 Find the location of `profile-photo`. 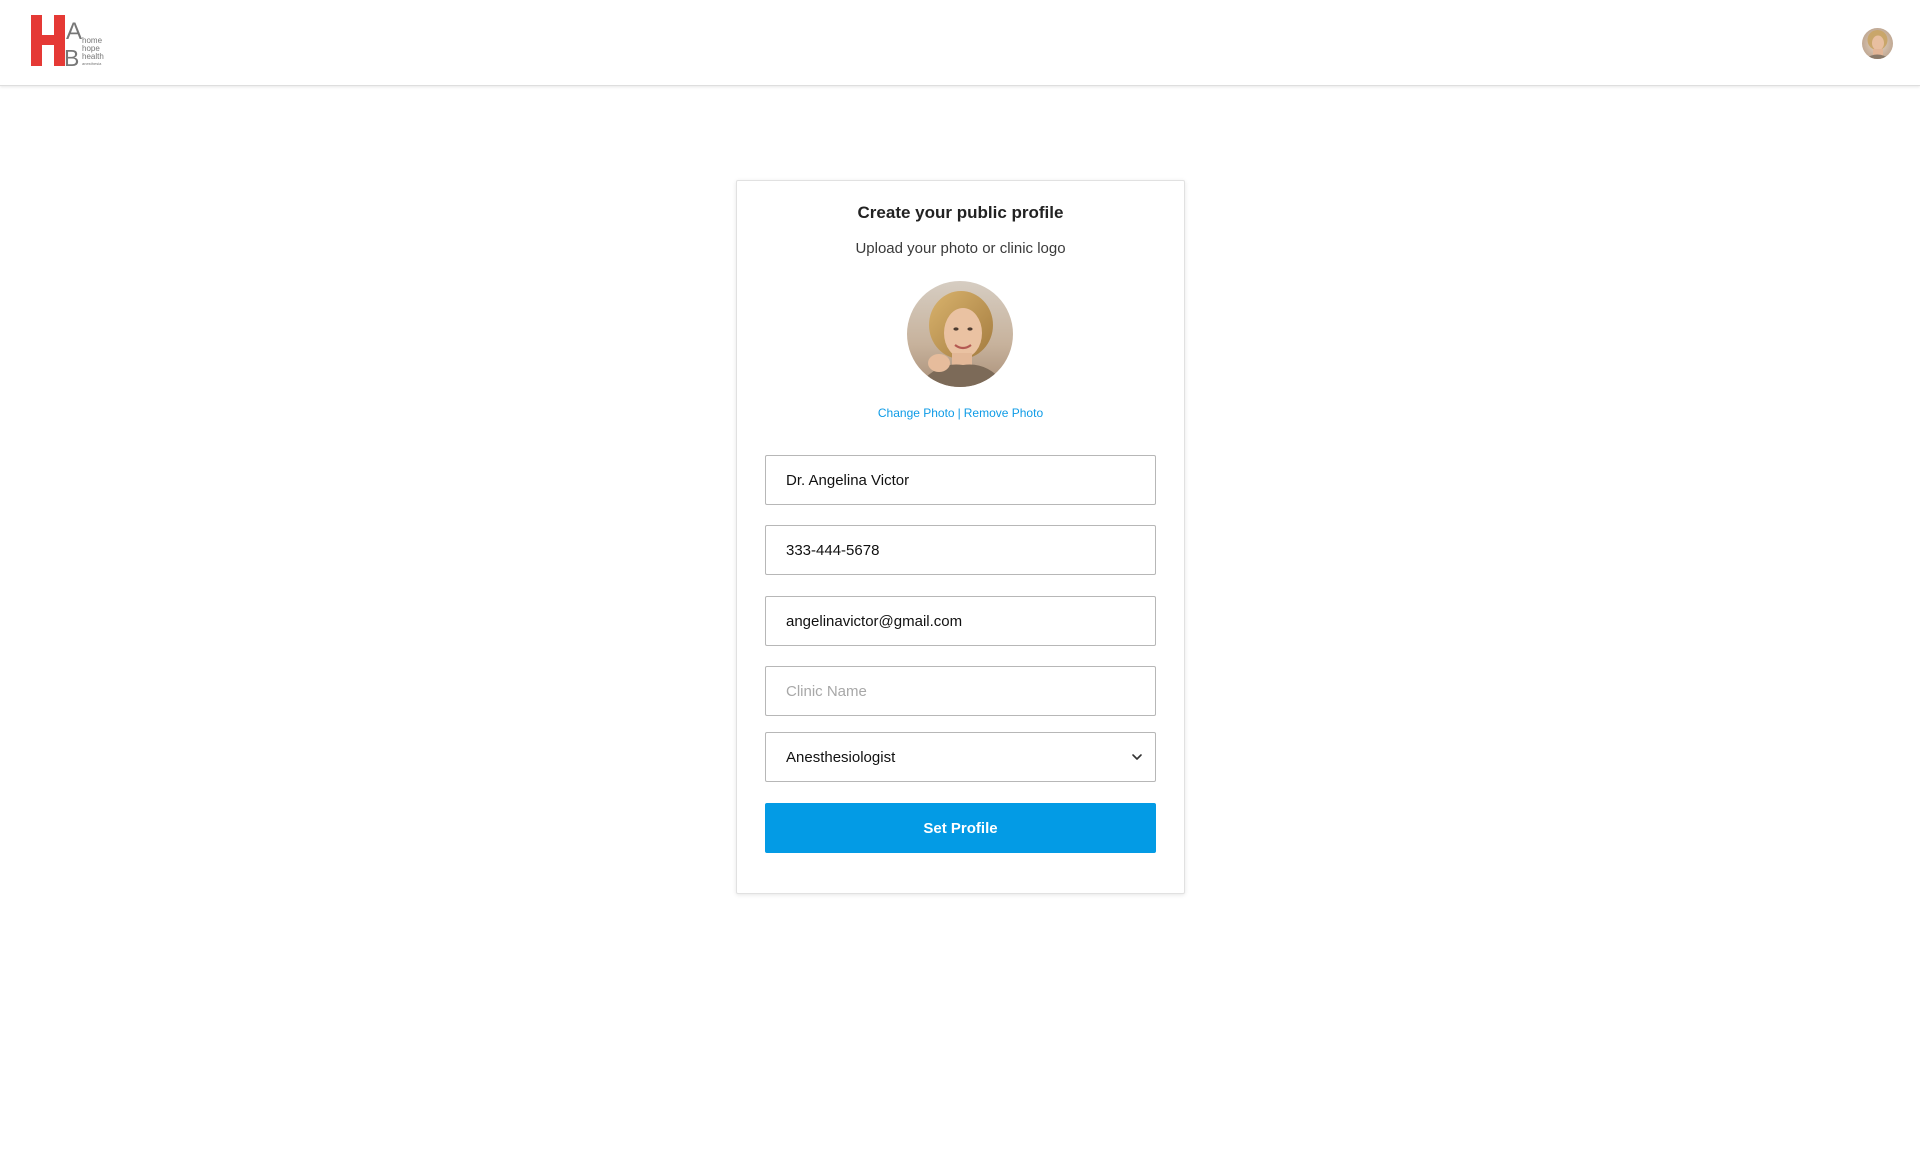

profile-photo is located at coordinates (960, 334).